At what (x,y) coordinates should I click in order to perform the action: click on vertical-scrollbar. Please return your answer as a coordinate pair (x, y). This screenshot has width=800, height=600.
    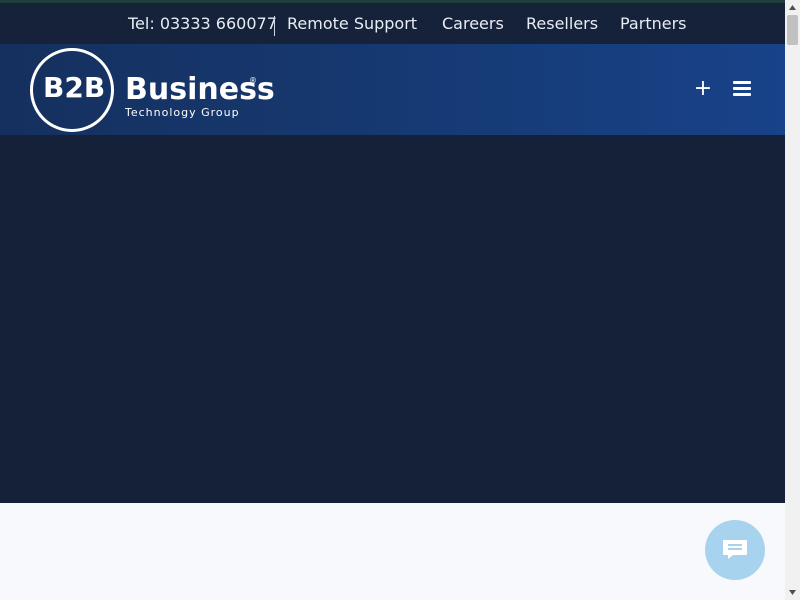
    Looking at the image, I should click on (792, 300).